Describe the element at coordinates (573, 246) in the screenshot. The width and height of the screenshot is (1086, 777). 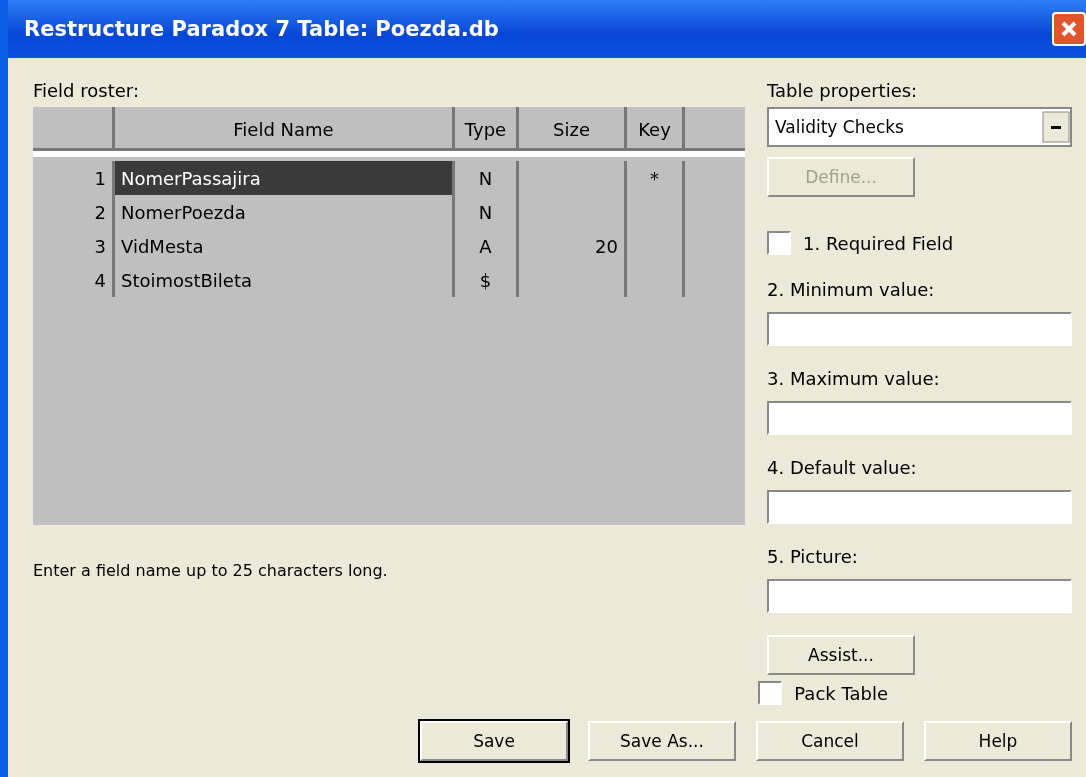
I see `size-cell: 20` at that location.